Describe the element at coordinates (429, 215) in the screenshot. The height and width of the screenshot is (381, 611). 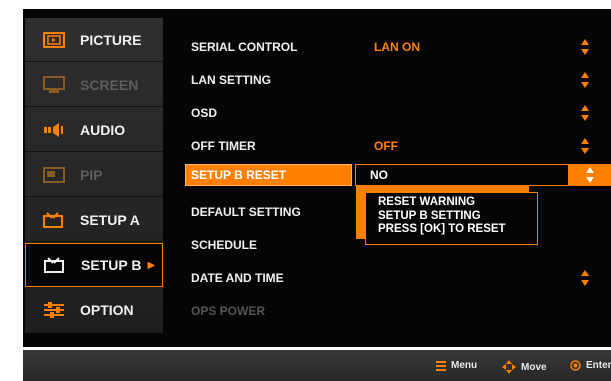
I see `popup-line: SETUP B SETTING` at that location.